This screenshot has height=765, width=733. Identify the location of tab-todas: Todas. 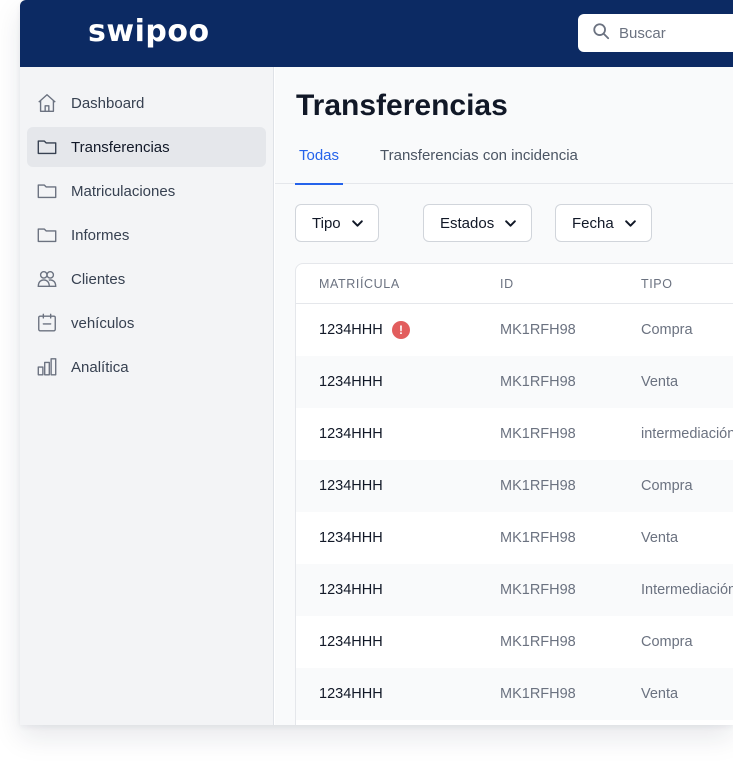
(319, 162).